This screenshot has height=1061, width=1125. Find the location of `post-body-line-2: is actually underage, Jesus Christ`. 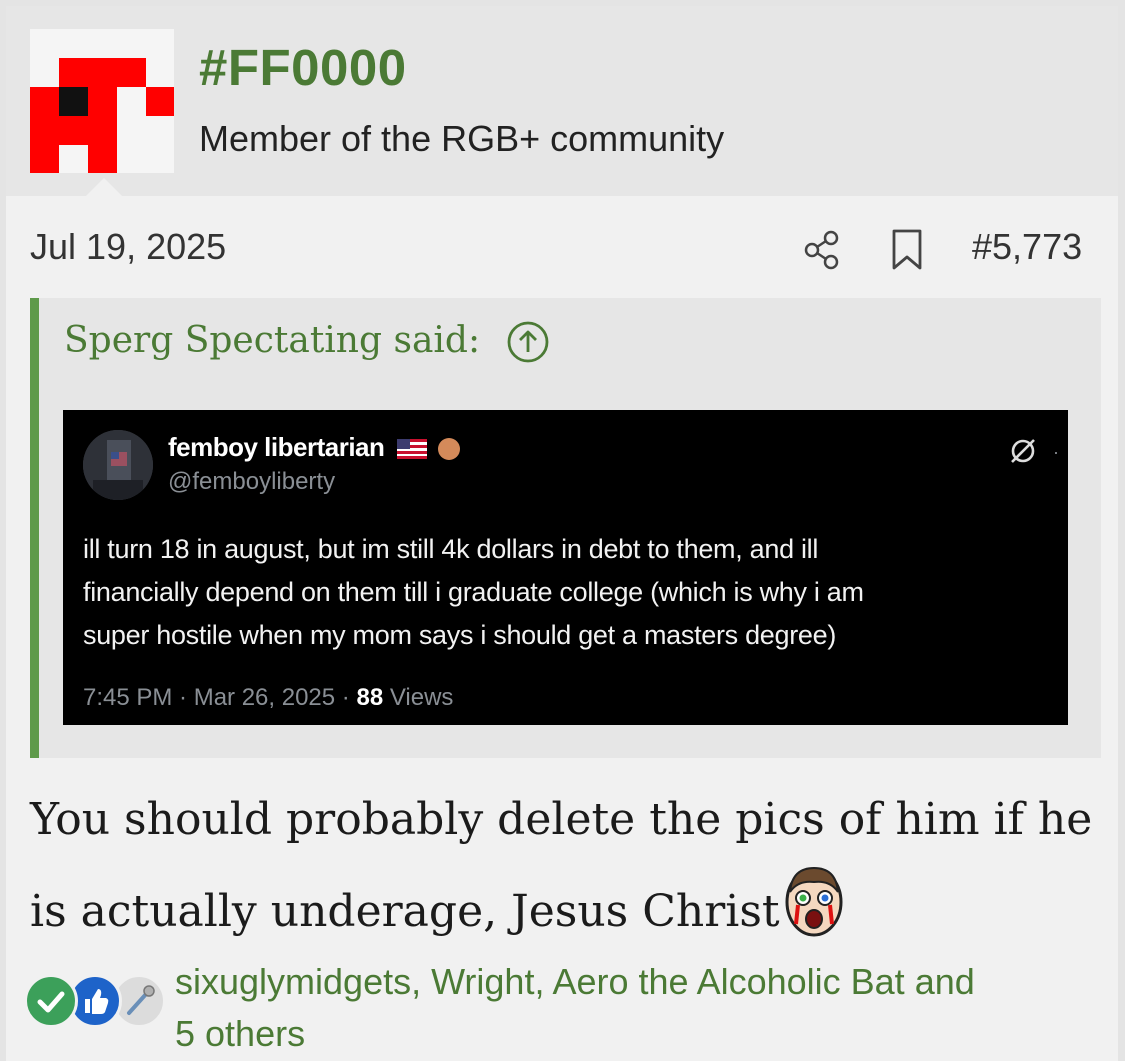

post-body-line-2: is actually underage, Jesus Christ is located at coordinates (570, 908).